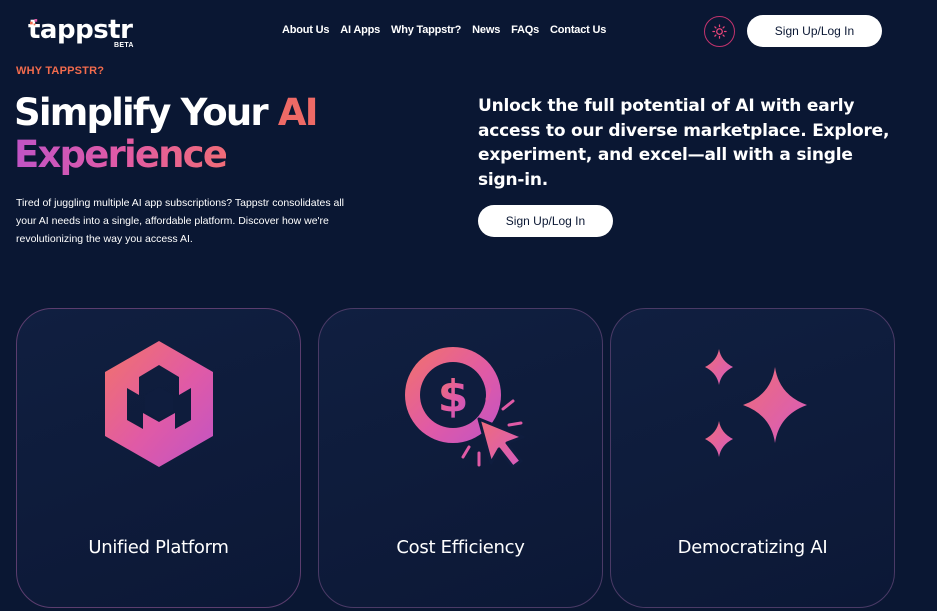 The width and height of the screenshot is (937, 611). I want to click on headline-experience: Experience, so click(121, 154).